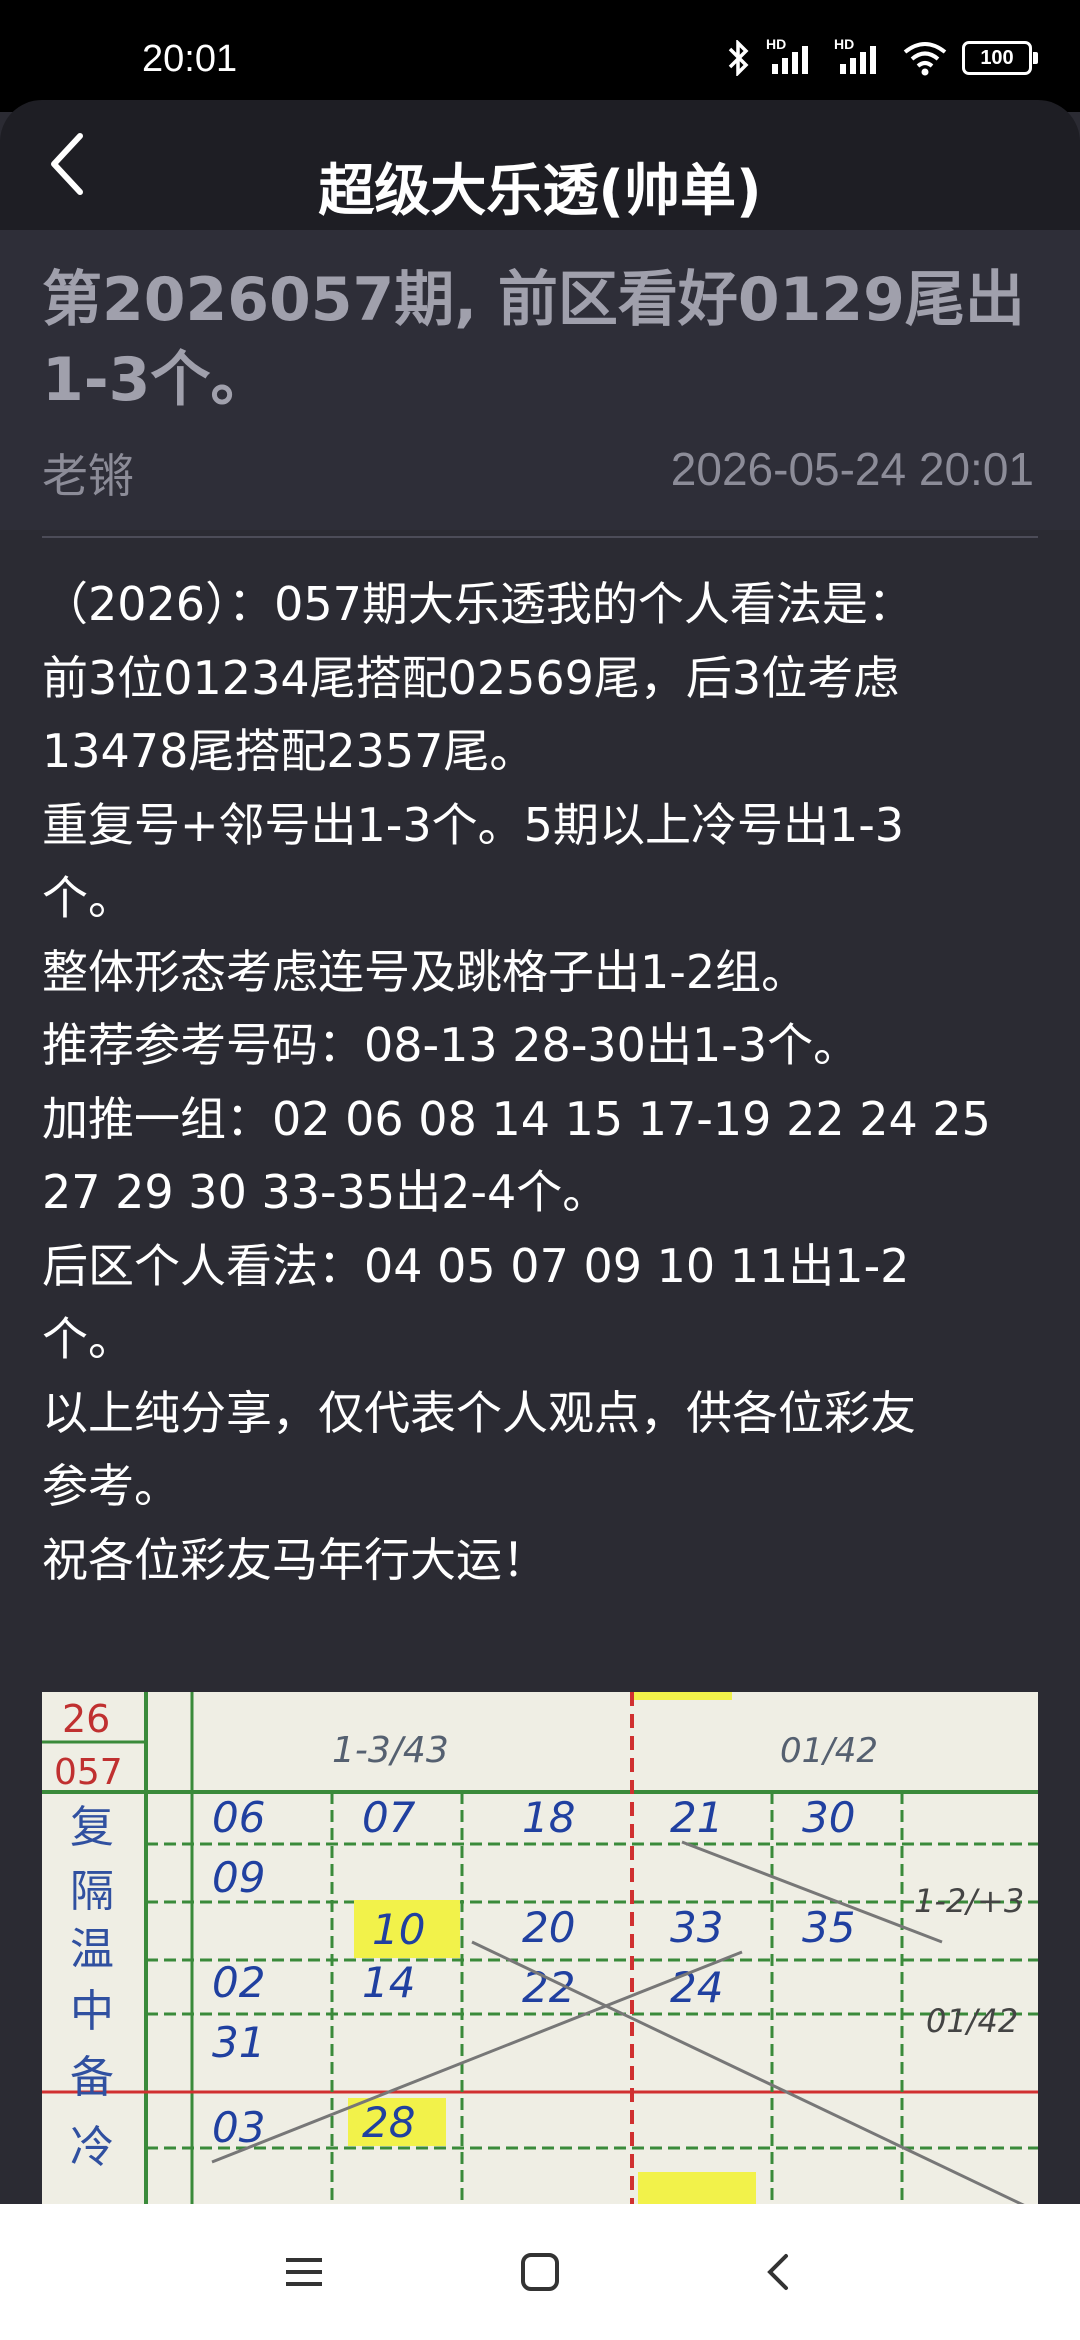 The width and height of the screenshot is (1080, 2340). What do you see at coordinates (696, 1927) in the screenshot?
I see `sheet-number: 33` at bounding box center [696, 1927].